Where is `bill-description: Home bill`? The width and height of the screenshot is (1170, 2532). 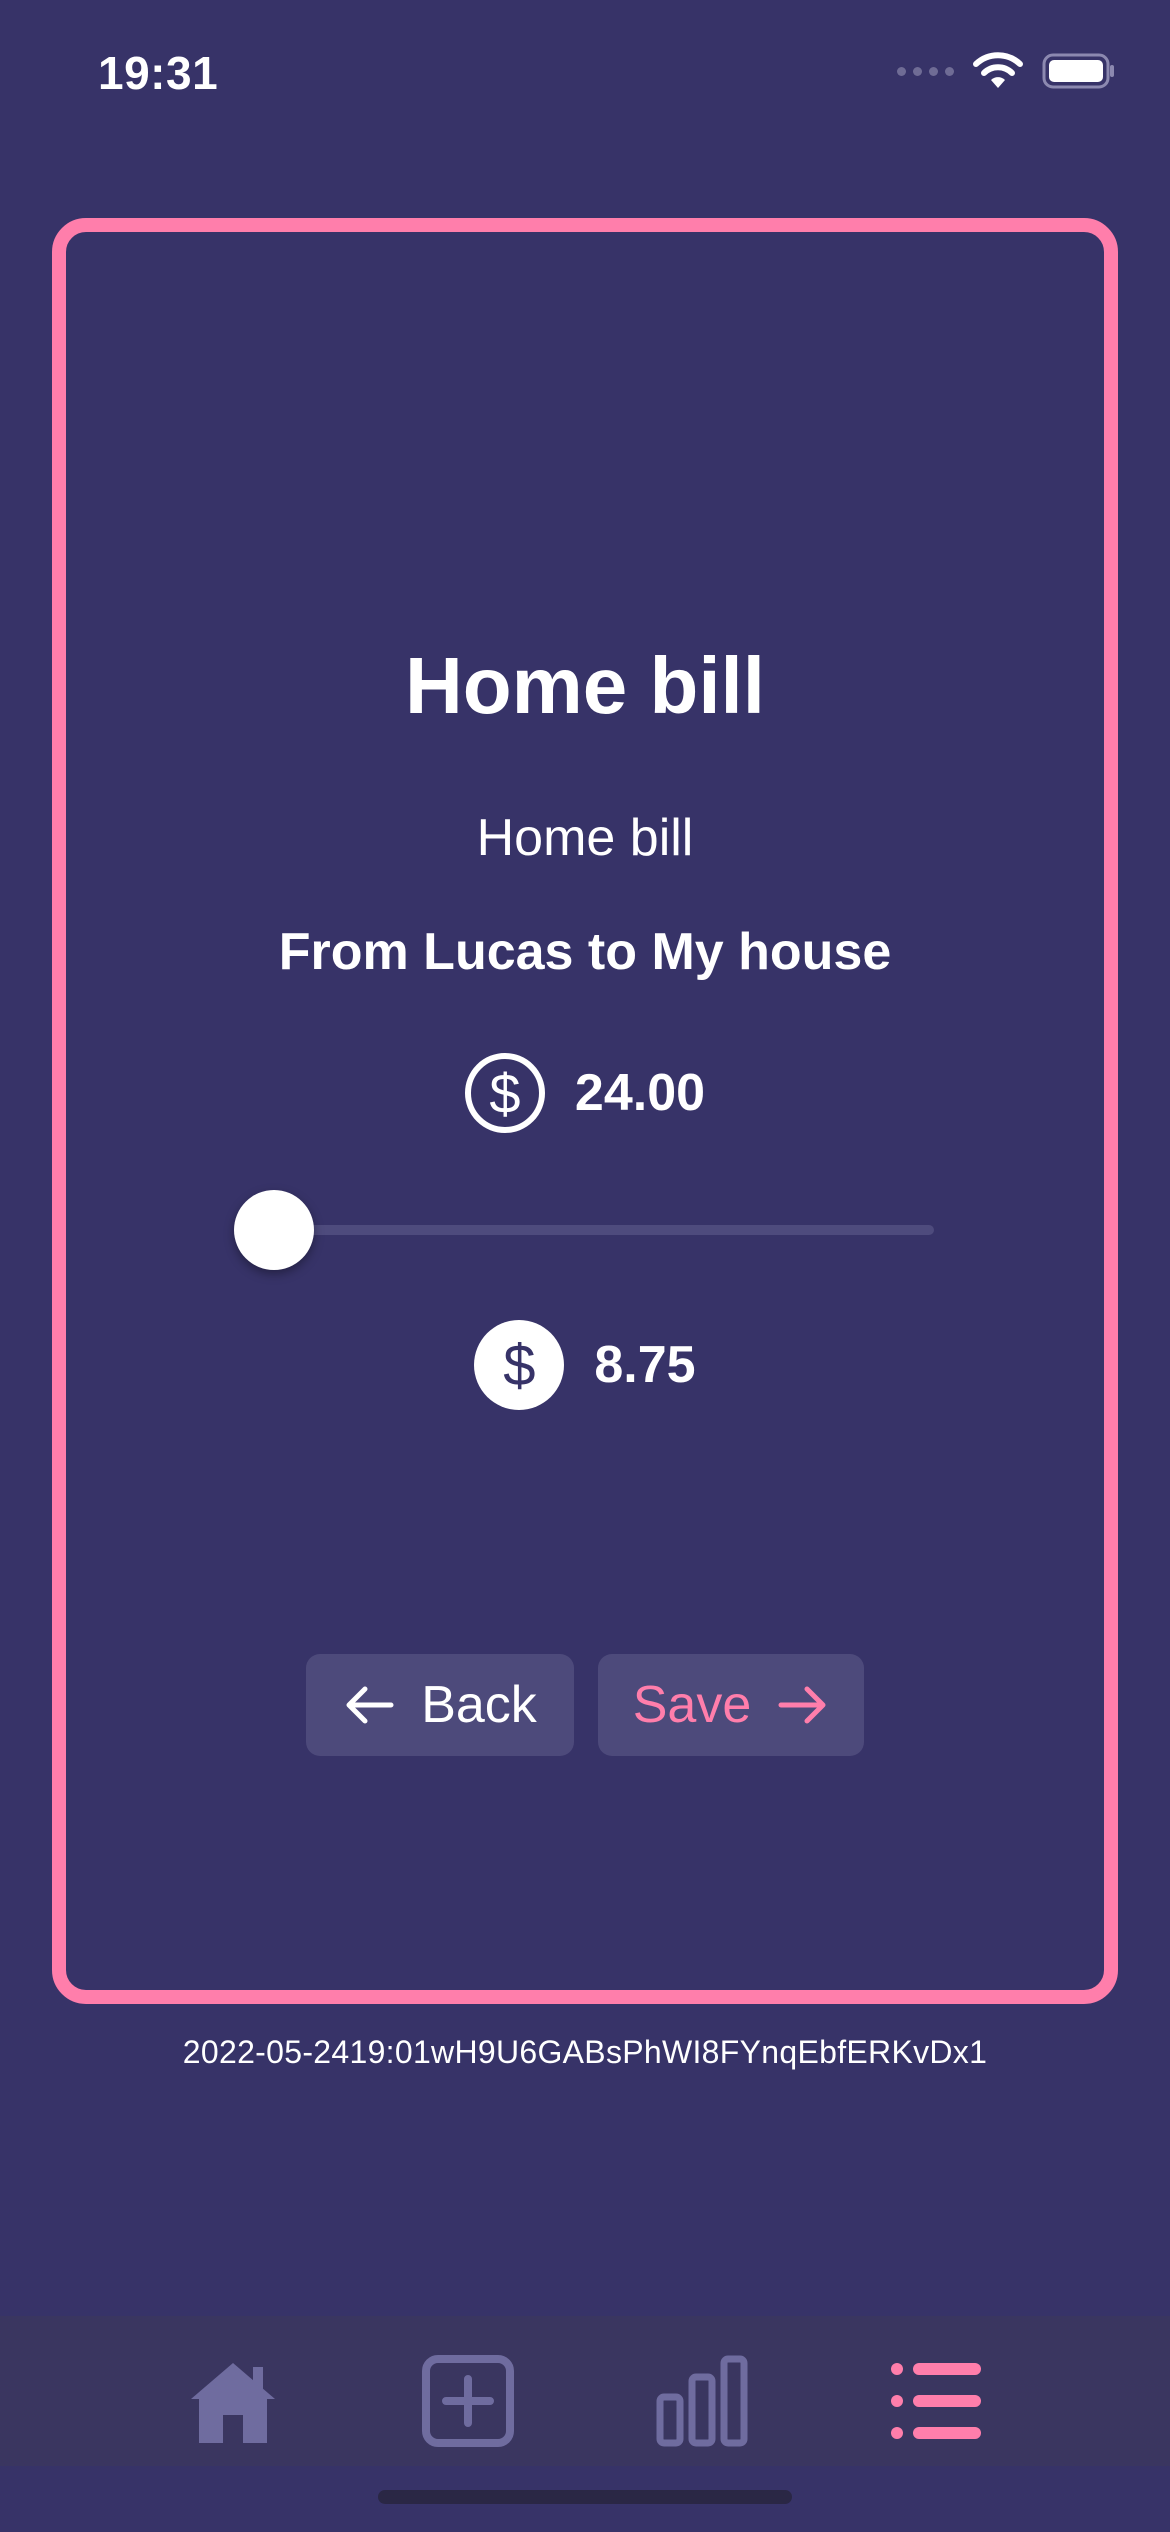 bill-description: Home bill is located at coordinates (585, 838).